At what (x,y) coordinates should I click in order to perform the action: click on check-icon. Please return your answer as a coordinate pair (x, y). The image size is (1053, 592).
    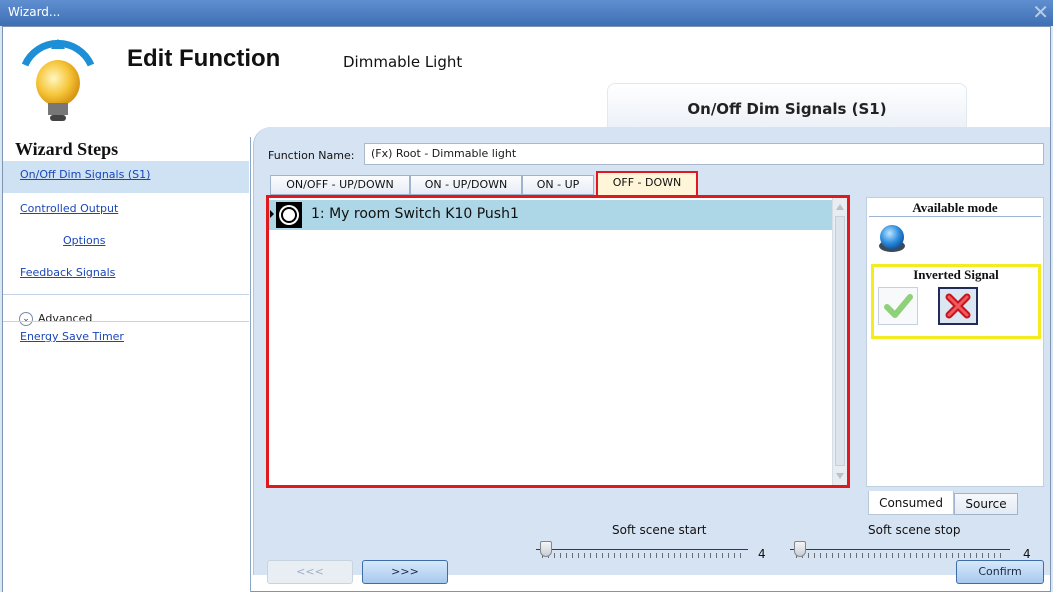
    Looking at the image, I should click on (898, 306).